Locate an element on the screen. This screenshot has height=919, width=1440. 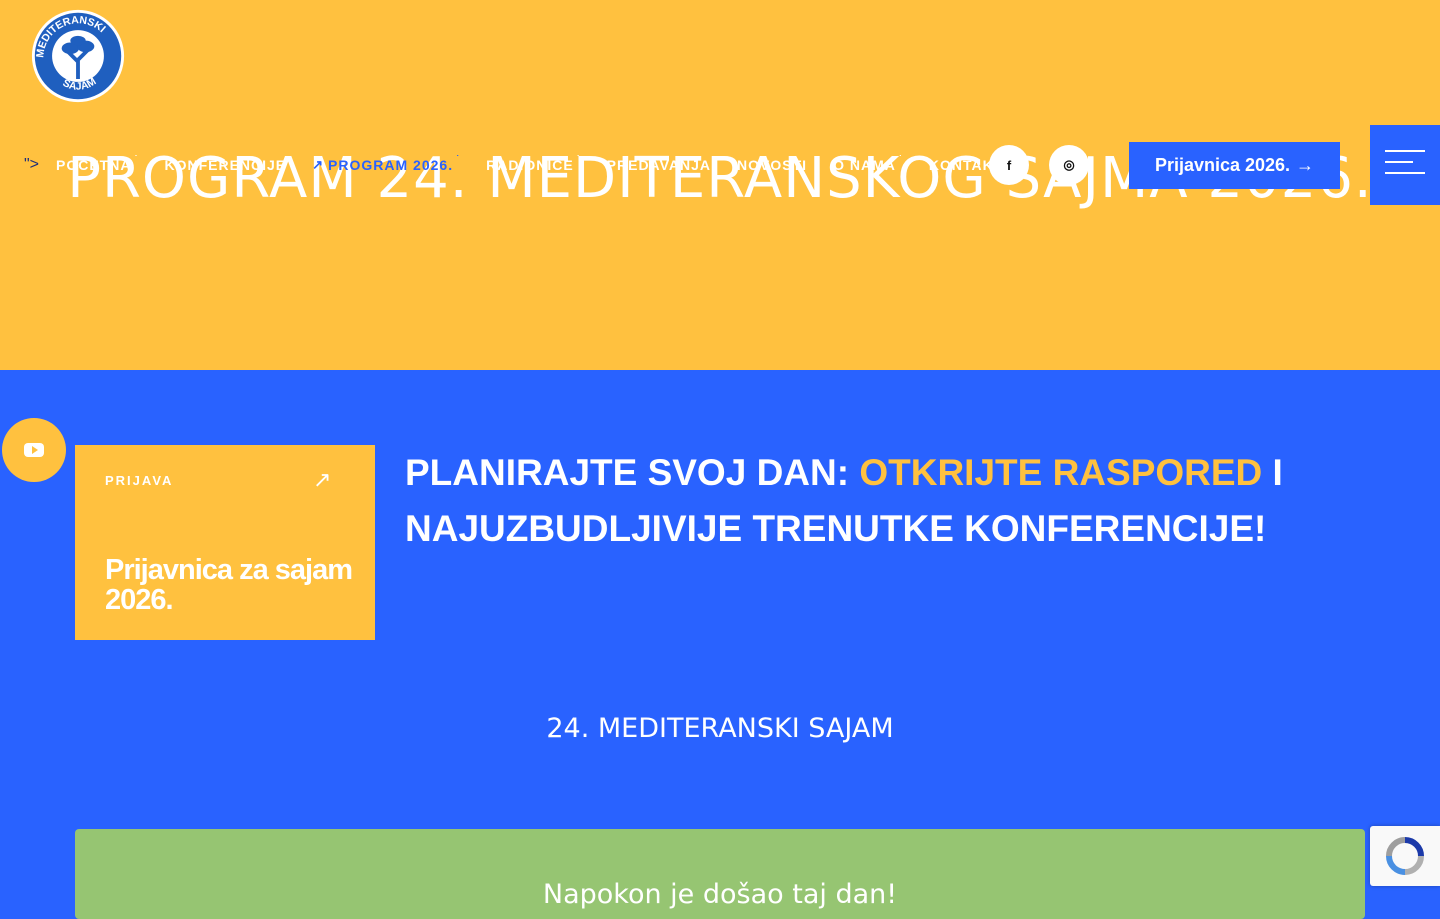
headline-text: PLANIRAJTE SVOJ DAN: is located at coordinates (632, 472).